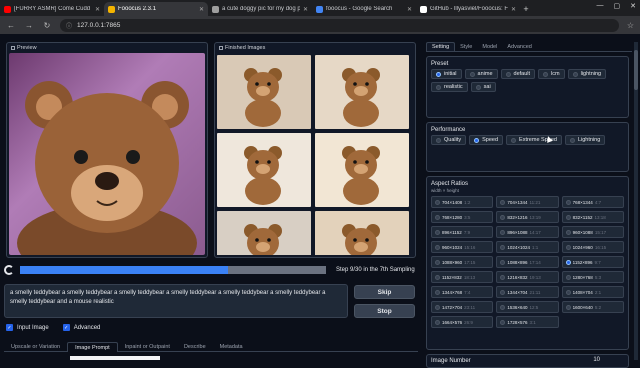 The width and height of the screenshot is (640, 368). Describe the element at coordinates (364, 9) in the screenshot. I see `browser-tab: fooocus - Google Search ✕` at that location.